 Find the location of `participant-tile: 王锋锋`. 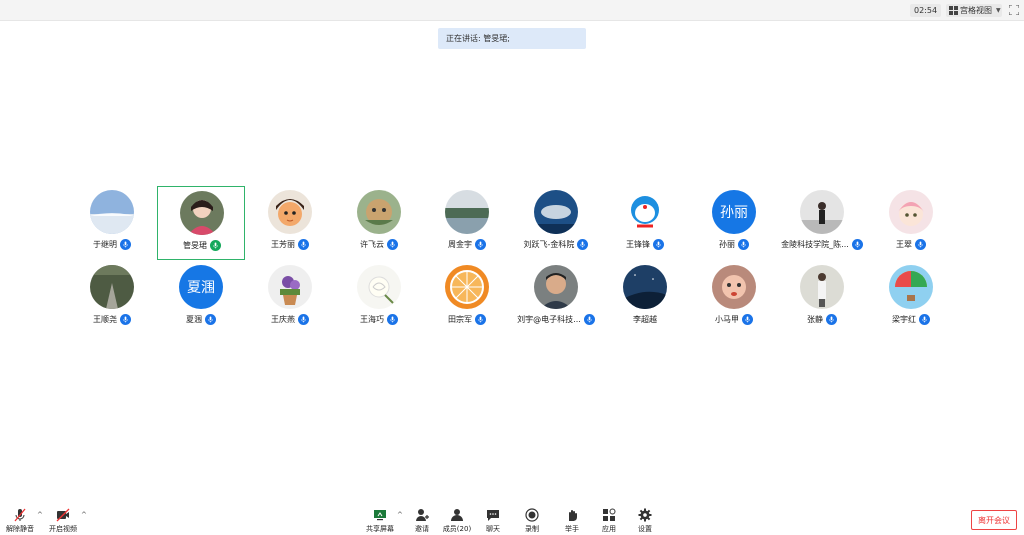

participant-tile: 王锋锋 is located at coordinates (645, 223).